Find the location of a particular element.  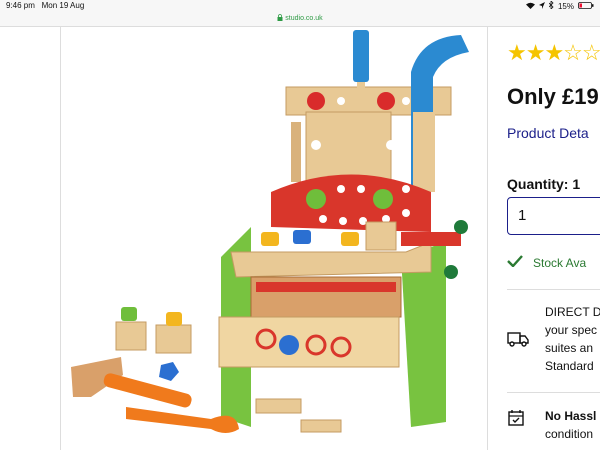

returns-subtitle: condition is located at coordinates (569, 434).